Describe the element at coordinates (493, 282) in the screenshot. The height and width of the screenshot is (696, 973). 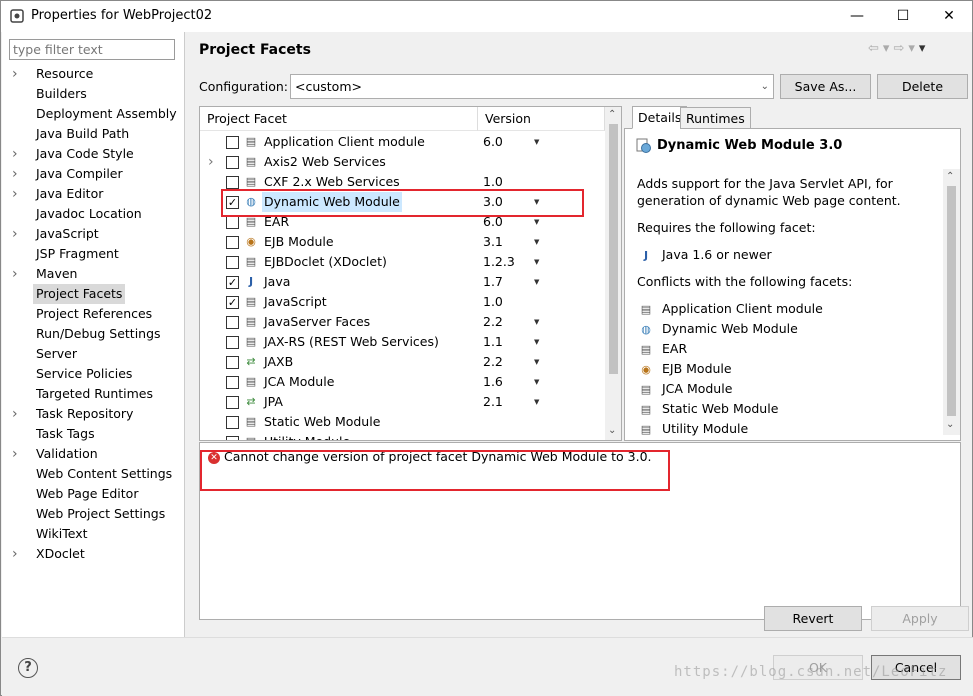
I see `facet-version: 1.7` at that location.